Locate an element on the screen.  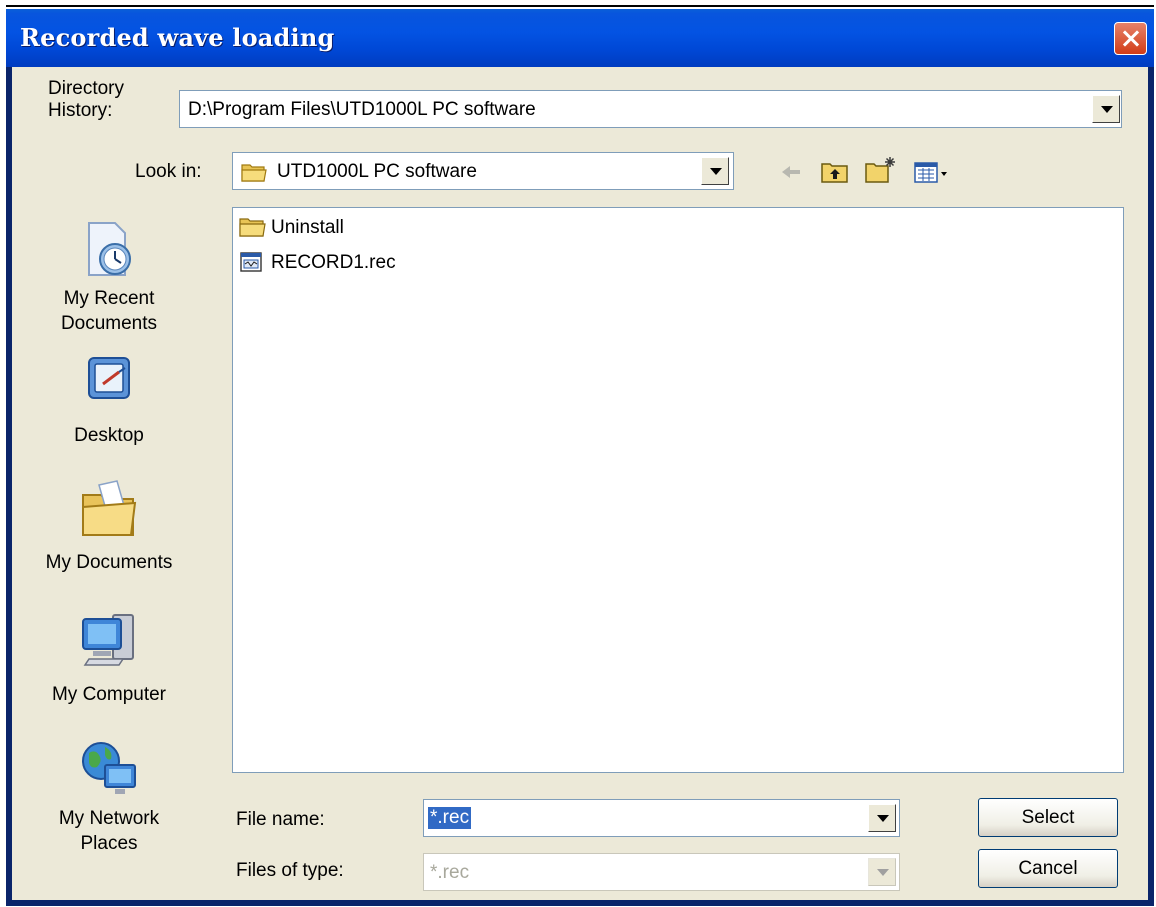
recent-documents-icon is located at coordinates (109, 249).